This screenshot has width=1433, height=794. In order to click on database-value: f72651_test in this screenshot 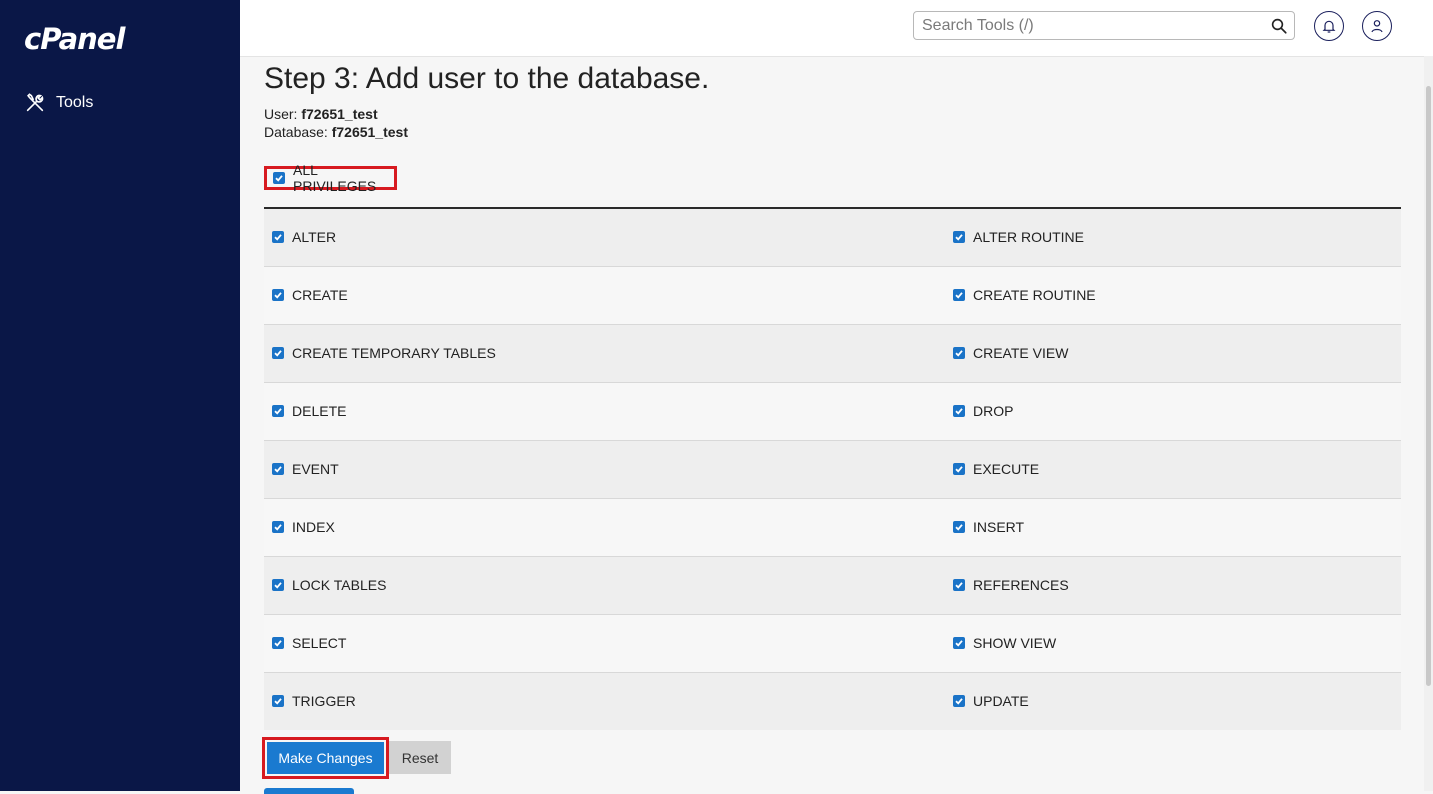, I will do `click(369, 132)`.